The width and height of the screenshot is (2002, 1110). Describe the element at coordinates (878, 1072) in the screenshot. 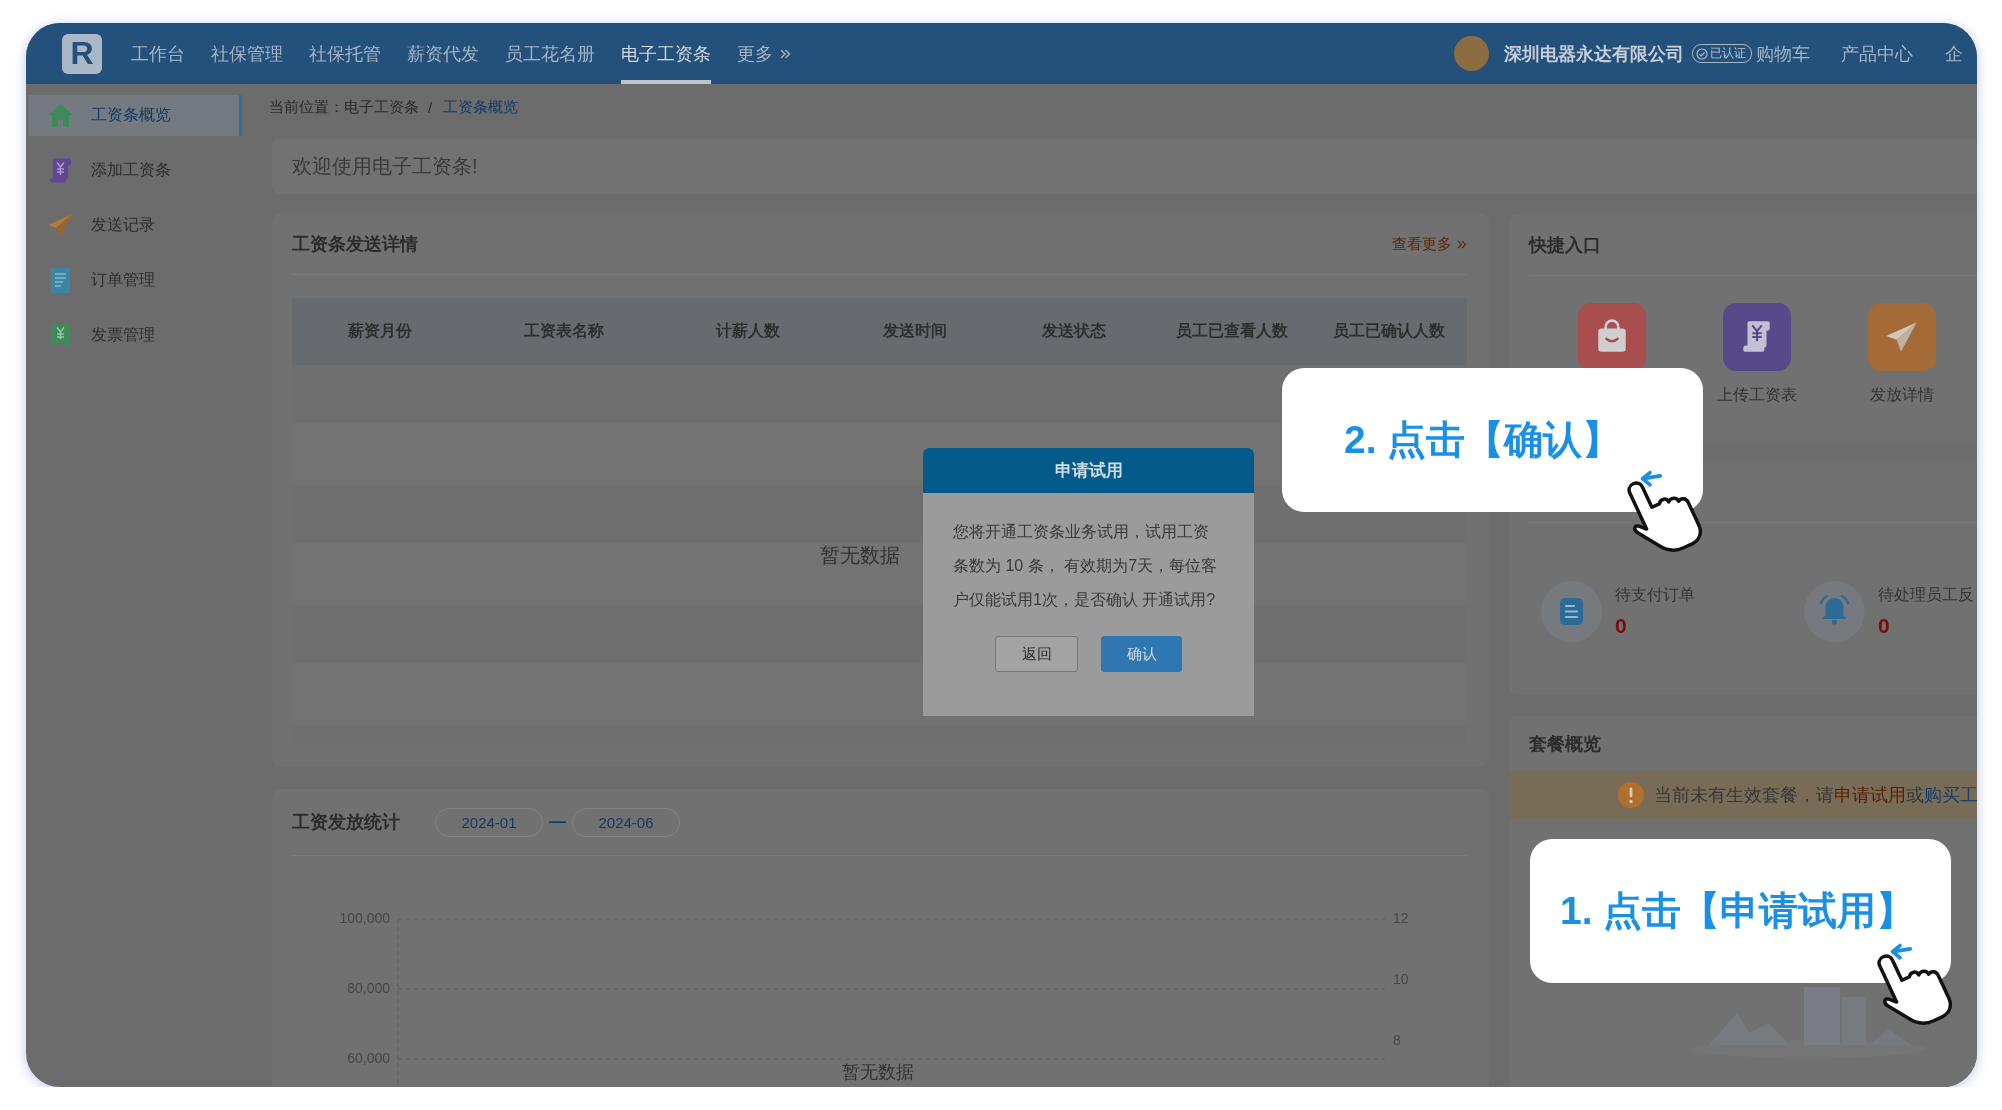

I see `empty-chart-text: 暂无数据` at that location.